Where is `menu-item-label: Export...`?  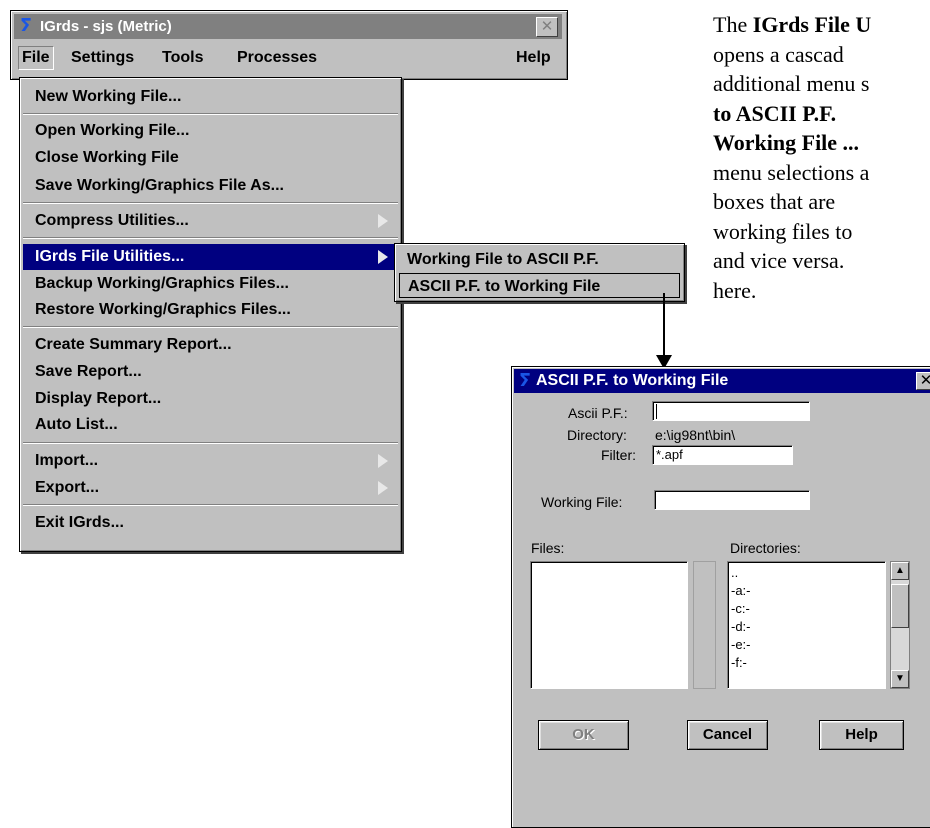
menu-item-label: Export... is located at coordinates (67, 487).